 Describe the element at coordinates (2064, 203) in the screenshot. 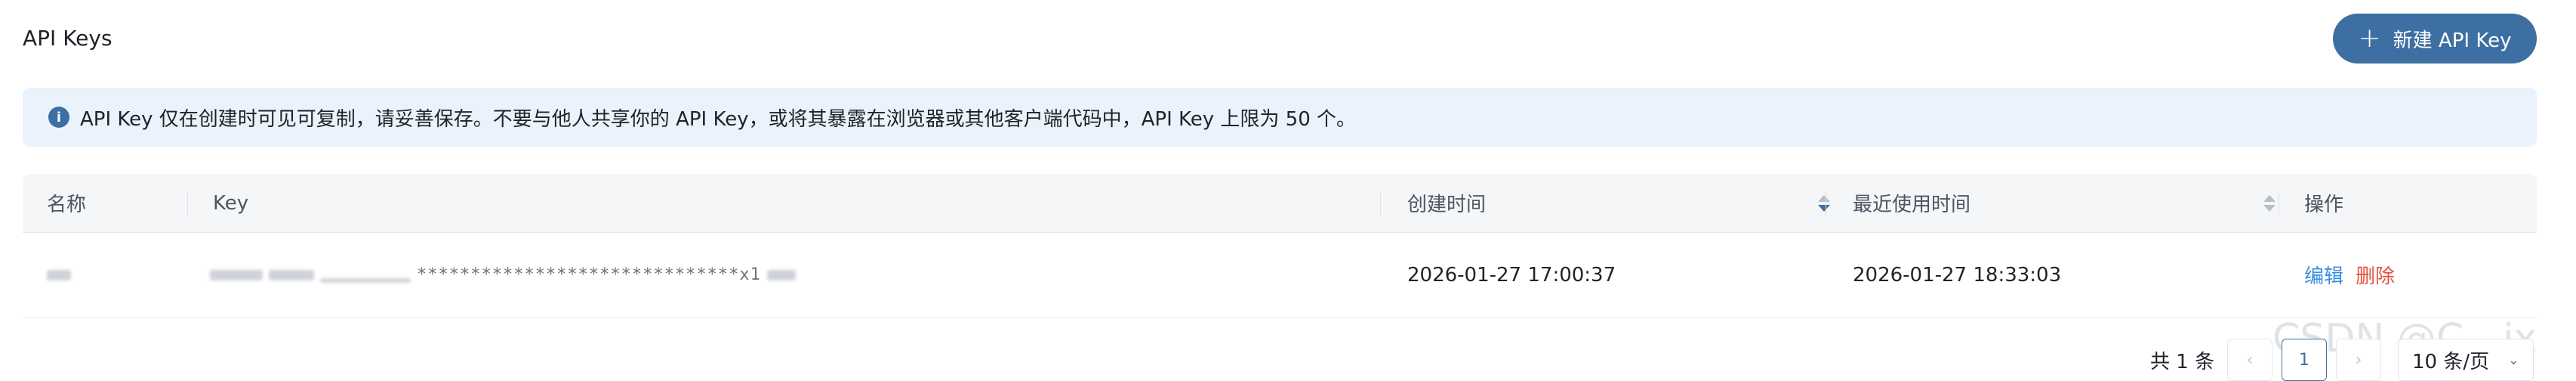

I see `column-header-last-used: 最近使用时间` at that location.